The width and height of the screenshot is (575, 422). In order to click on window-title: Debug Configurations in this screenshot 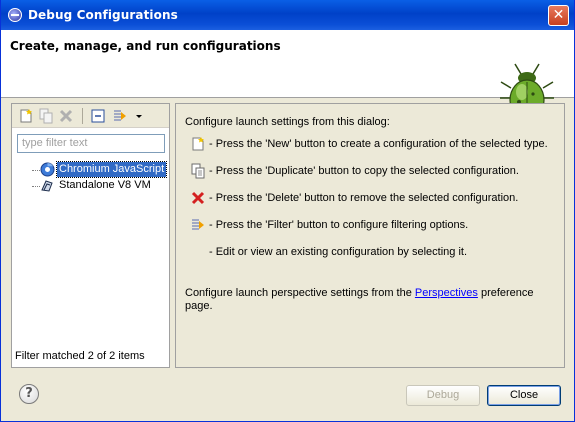, I will do `click(103, 15)`.